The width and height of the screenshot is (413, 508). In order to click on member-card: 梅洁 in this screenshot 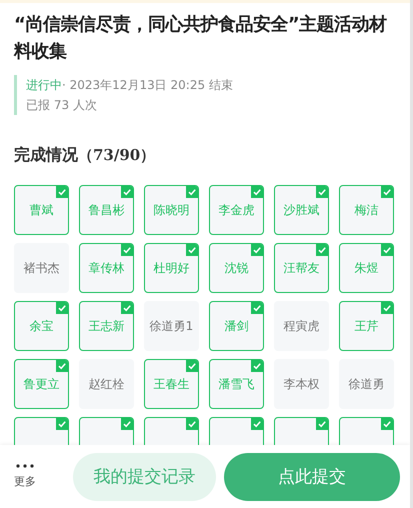, I will do `click(366, 210)`.